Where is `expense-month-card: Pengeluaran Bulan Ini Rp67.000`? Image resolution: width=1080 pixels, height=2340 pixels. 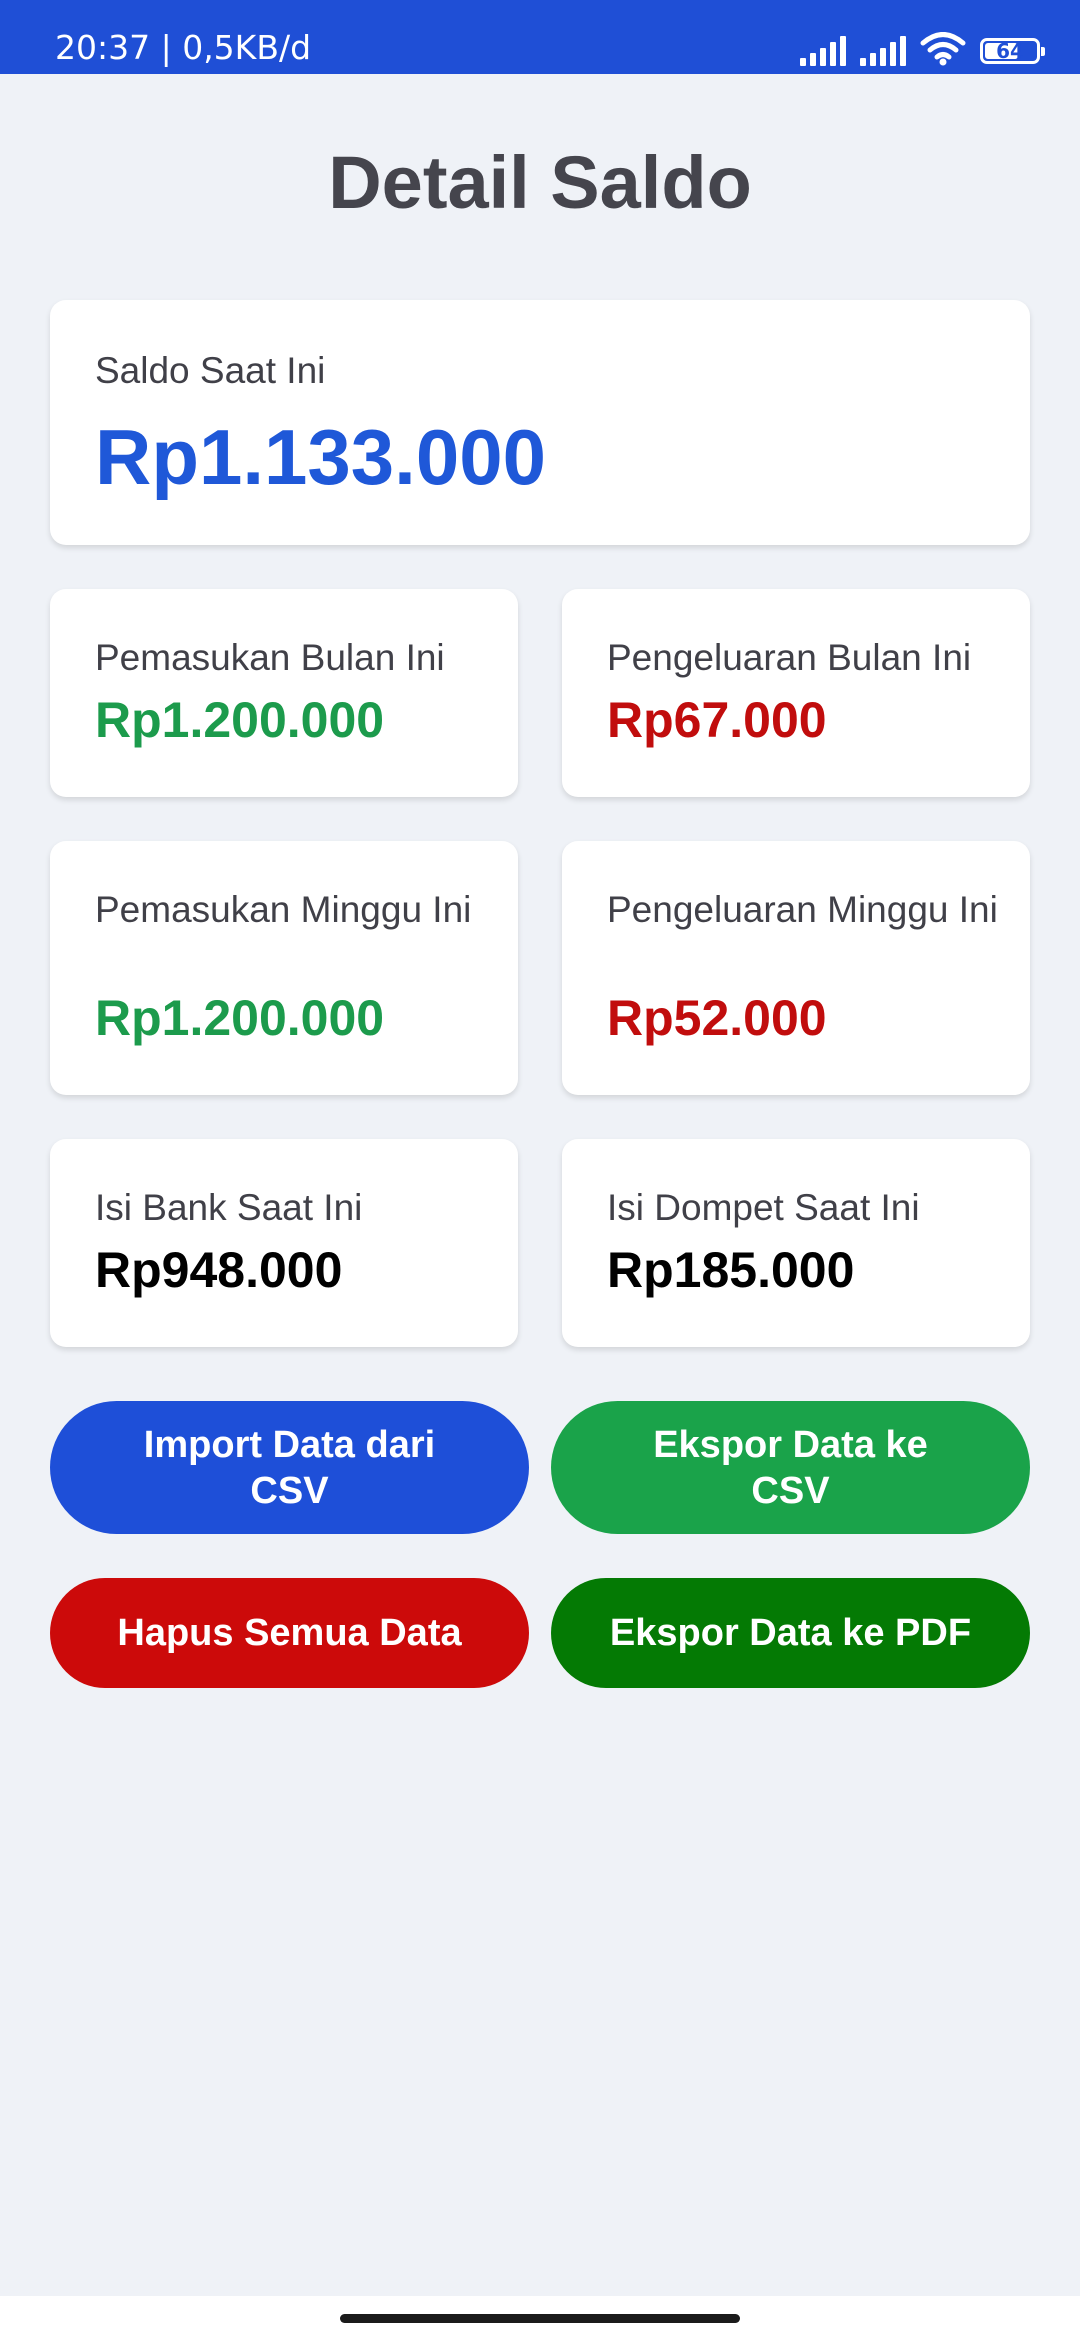
expense-month-card: Pengeluaran Bulan Ini Rp67.000 is located at coordinates (796, 693).